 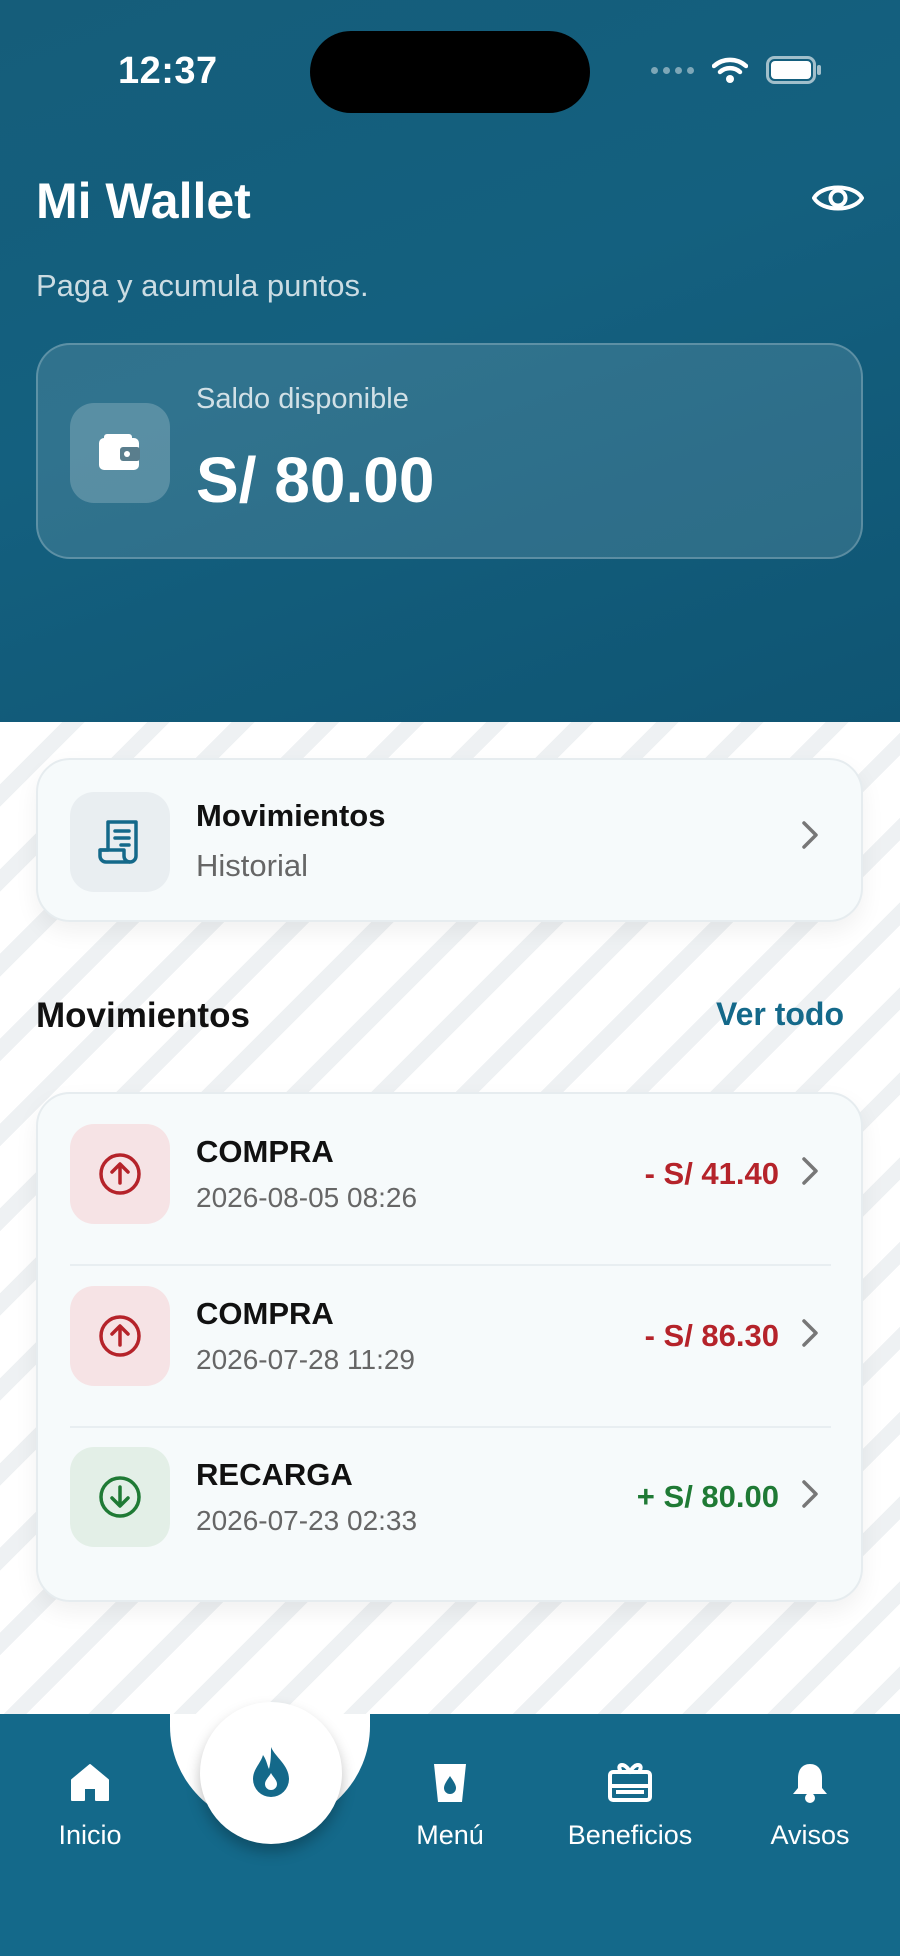 What do you see at coordinates (143, 201) in the screenshot?
I see `page-title: Mi Wallet` at bounding box center [143, 201].